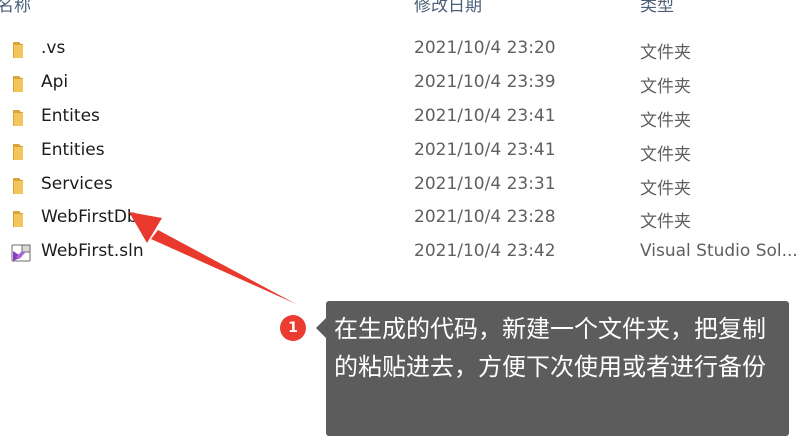 The width and height of the screenshot is (802, 437). What do you see at coordinates (401, 151) in the screenshot?
I see `file-row: Entities 2021/10/4 23:41 文件夹` at bounding box center [401, 151].